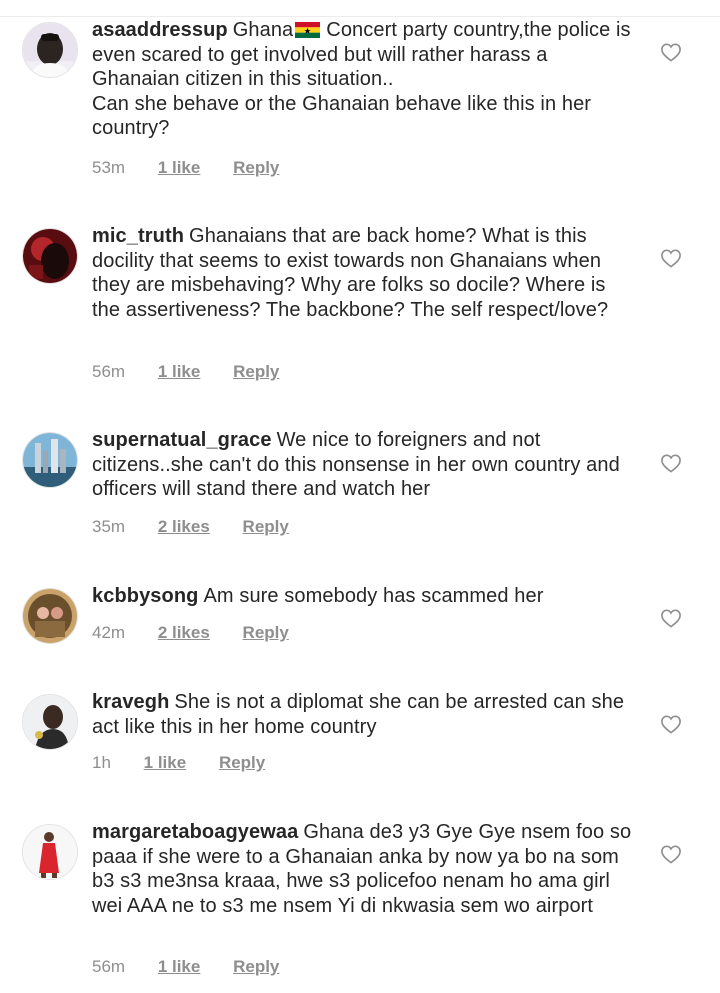 This screenshot has width=720, height=993. What do you see at coordinates (145, 596) in the screenshot?
I see `username: kcbbysong` at bounding box center [145, 596].